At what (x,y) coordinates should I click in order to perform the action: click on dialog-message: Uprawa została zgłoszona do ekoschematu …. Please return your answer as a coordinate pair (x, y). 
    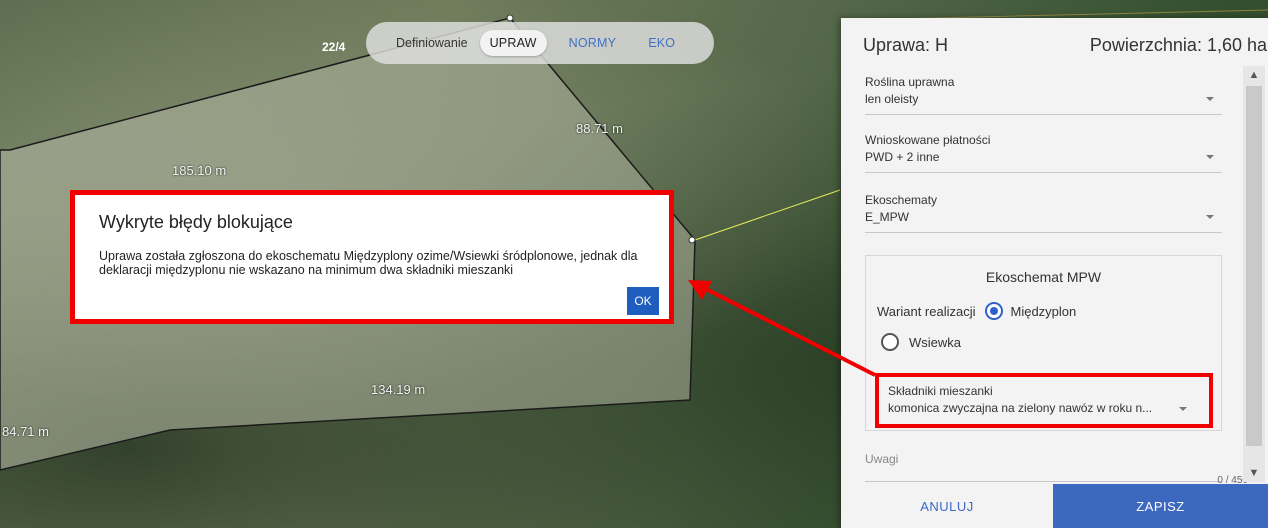
    Looking at the image, I should click on (368, 263).